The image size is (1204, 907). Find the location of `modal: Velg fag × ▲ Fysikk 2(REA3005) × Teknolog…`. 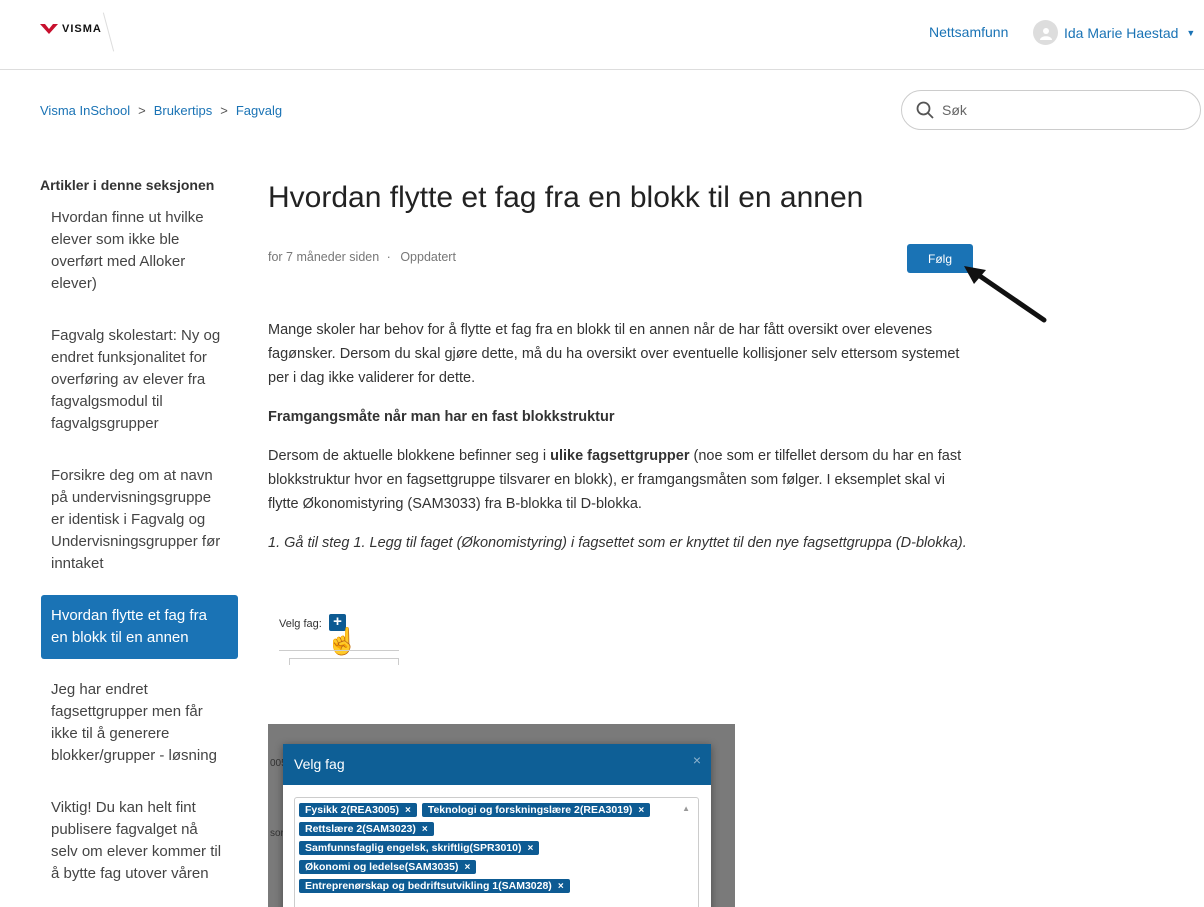

modal: Velg fag × ▲ Fysikk 2(REA3005) × Teknolog… is located at coordinates (497, 825).